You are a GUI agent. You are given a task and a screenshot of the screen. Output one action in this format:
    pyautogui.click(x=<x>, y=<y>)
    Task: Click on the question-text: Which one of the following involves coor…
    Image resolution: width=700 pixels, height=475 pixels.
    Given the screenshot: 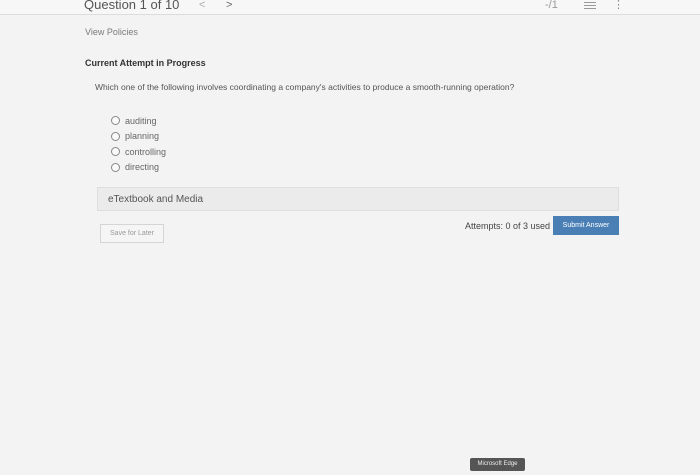 What is the action you would take?
    pyautogui.click(x=305, y=87)
    